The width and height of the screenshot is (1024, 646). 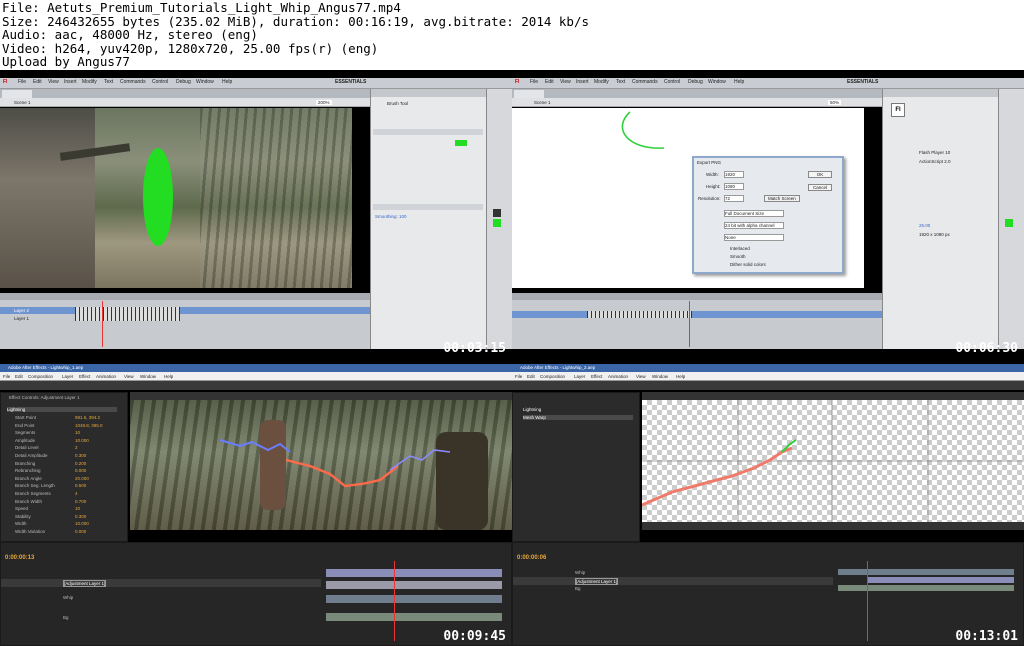 What do you see at coordinates (31, 455) in the screenshot?
I see `effect-param-name: Detail Amplitude` at bounding box center [31, 455].